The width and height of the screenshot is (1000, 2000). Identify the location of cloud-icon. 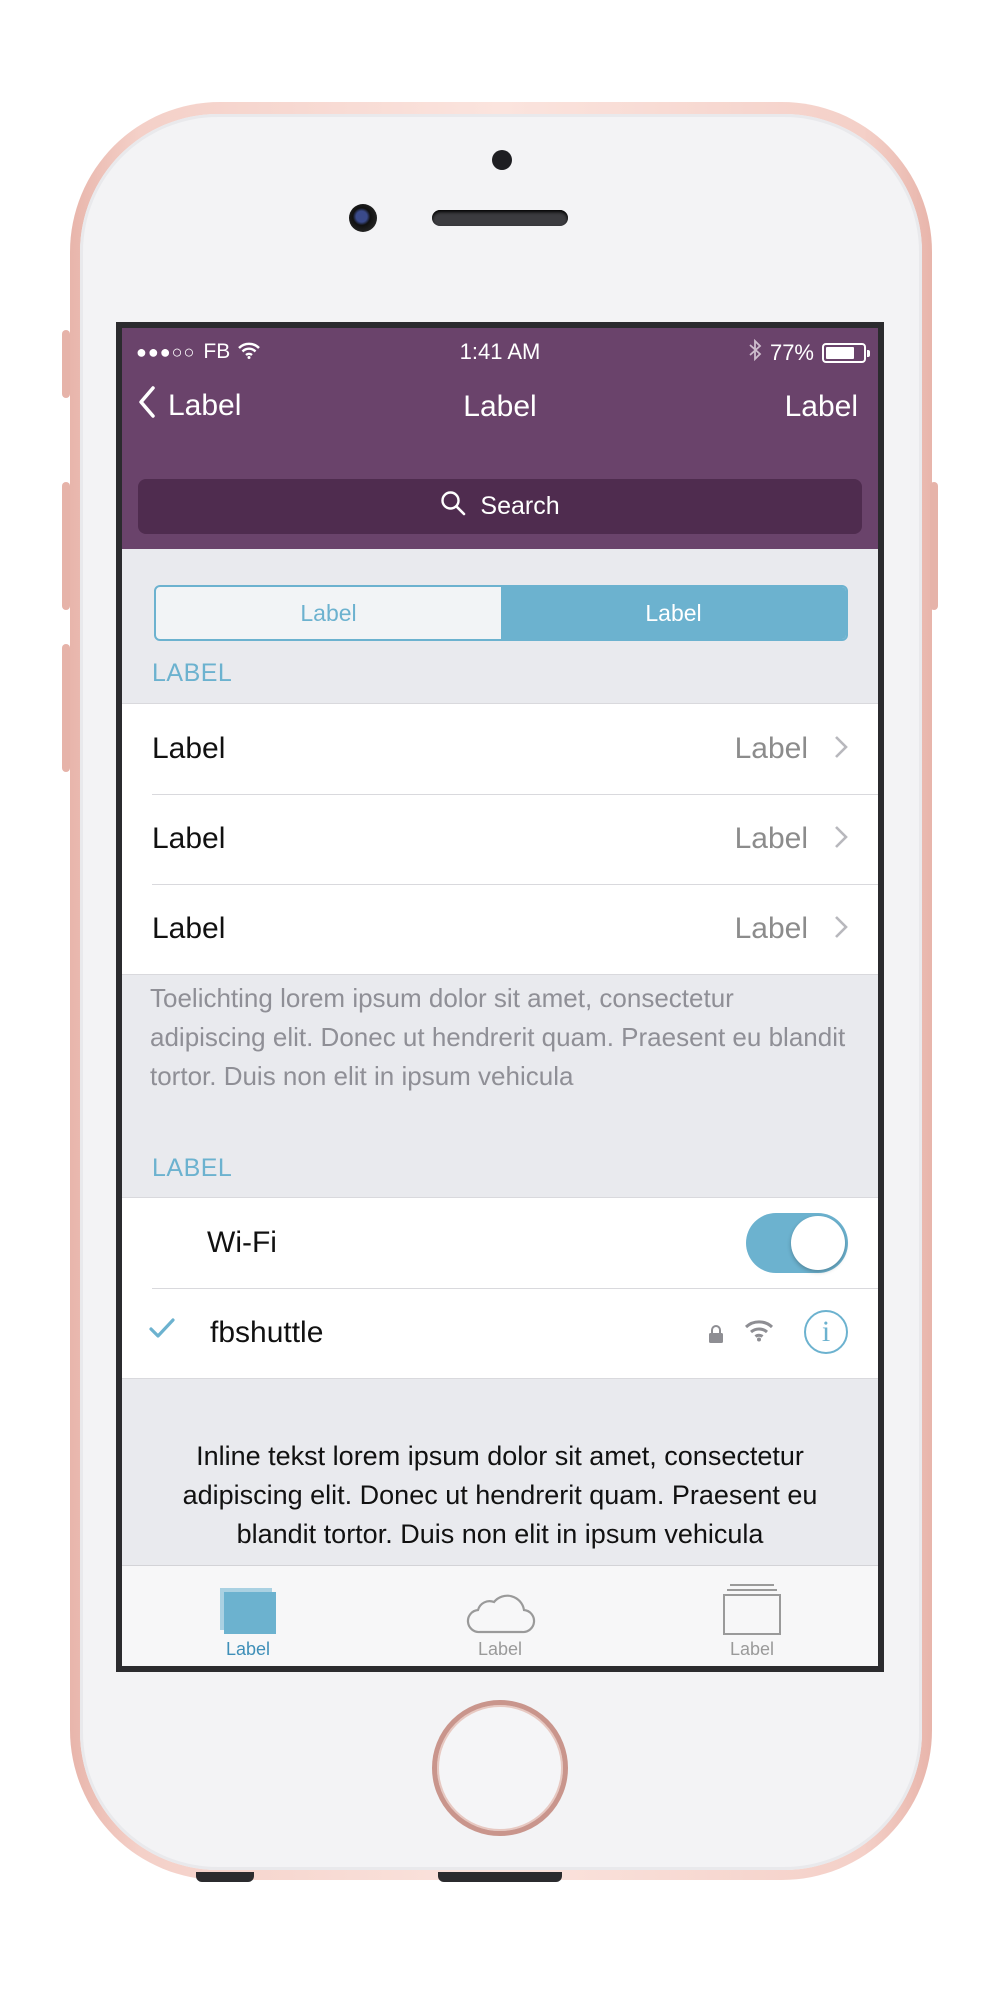
(500, 1607).